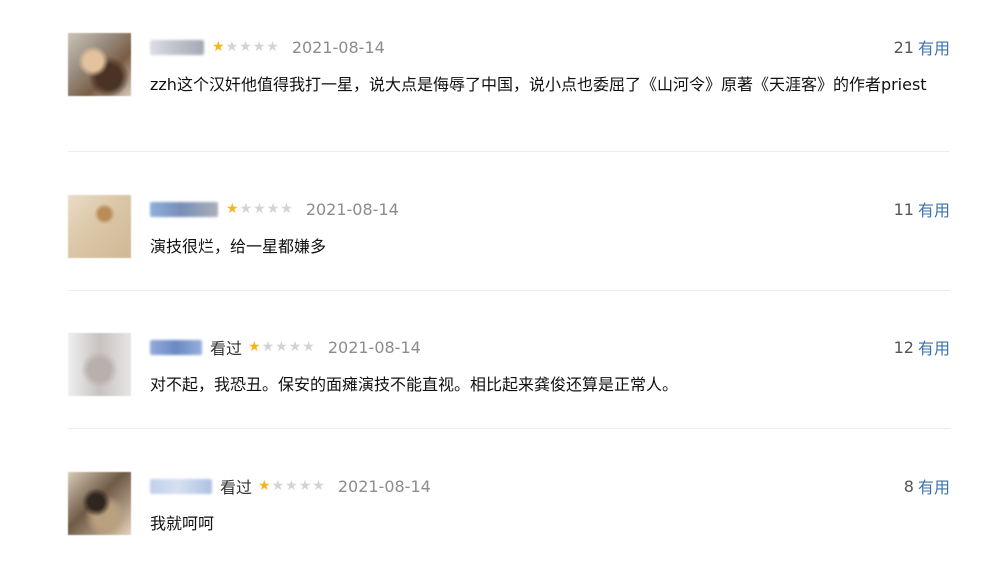 The width and height of the screenshot is (1000, 588). What do you see at coordinates (238, 246) in the screenshot?
I see `comment-text: 演技很烂，给一星都嫌多` at bounding box center [238, 246].